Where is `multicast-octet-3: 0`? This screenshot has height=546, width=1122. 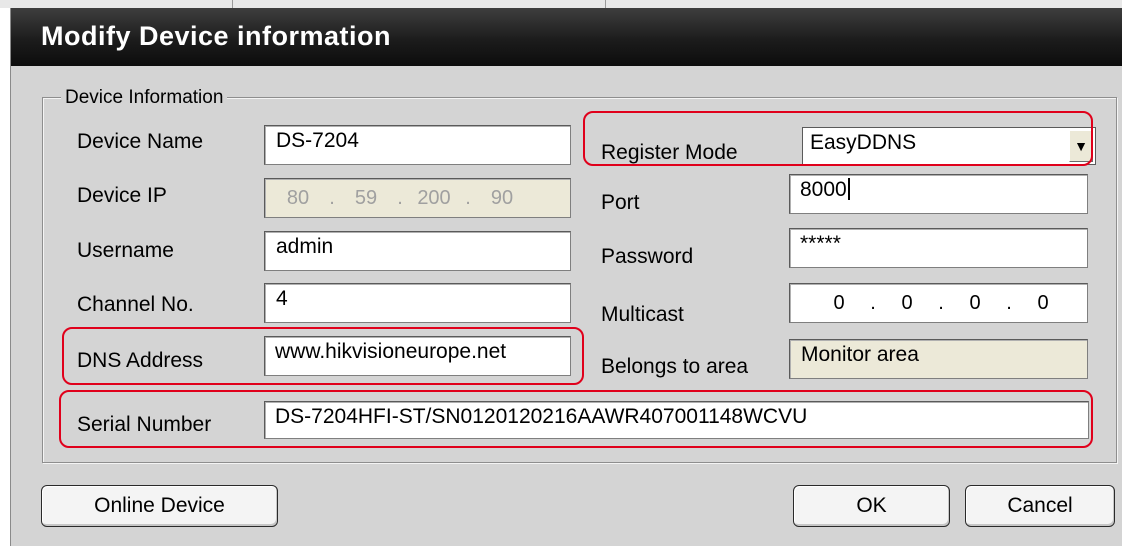
multicast-octet-3: 0 is located at coordinates (975, 302).